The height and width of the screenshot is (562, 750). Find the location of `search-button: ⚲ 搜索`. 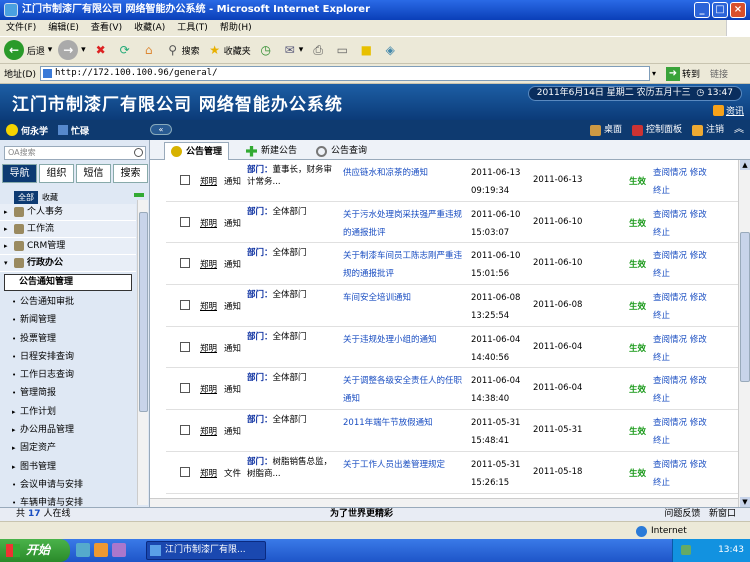

search-button: ⚲ 搜索 is located at coordinates (181, 50).